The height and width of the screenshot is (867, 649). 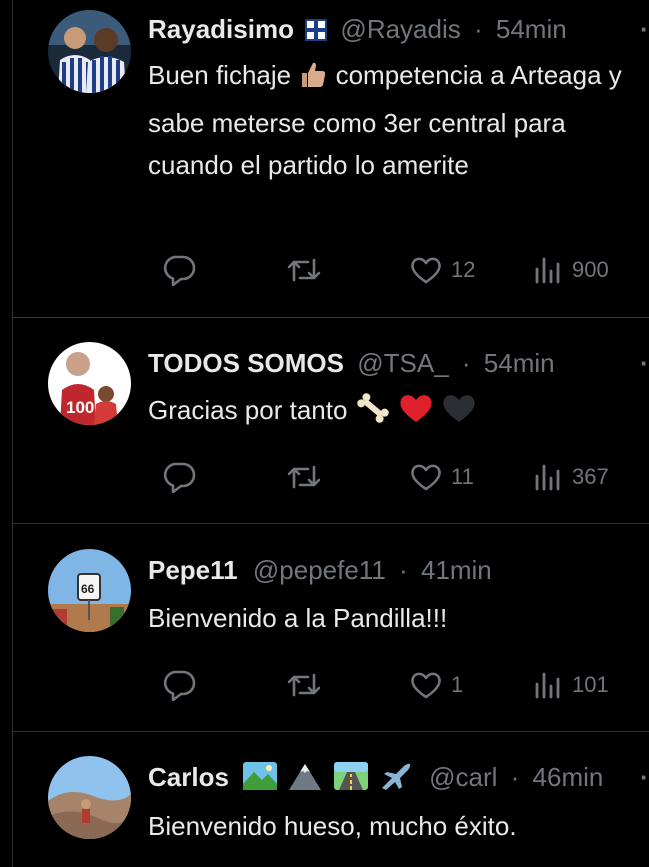 I want to click on avatar: 66, so click(x=89, y=590).